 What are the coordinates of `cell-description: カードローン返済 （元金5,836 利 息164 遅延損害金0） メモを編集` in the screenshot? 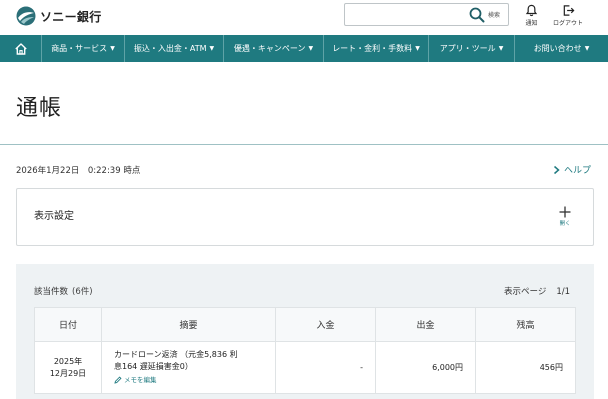 It's located at (188, 367).